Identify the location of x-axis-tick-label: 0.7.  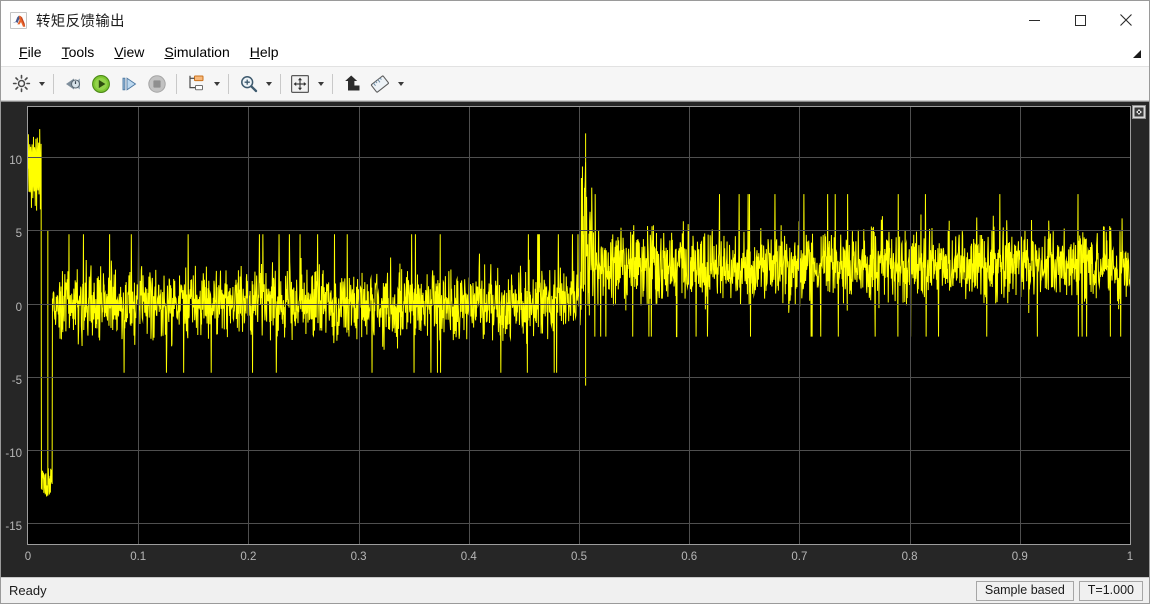
(799, 557).